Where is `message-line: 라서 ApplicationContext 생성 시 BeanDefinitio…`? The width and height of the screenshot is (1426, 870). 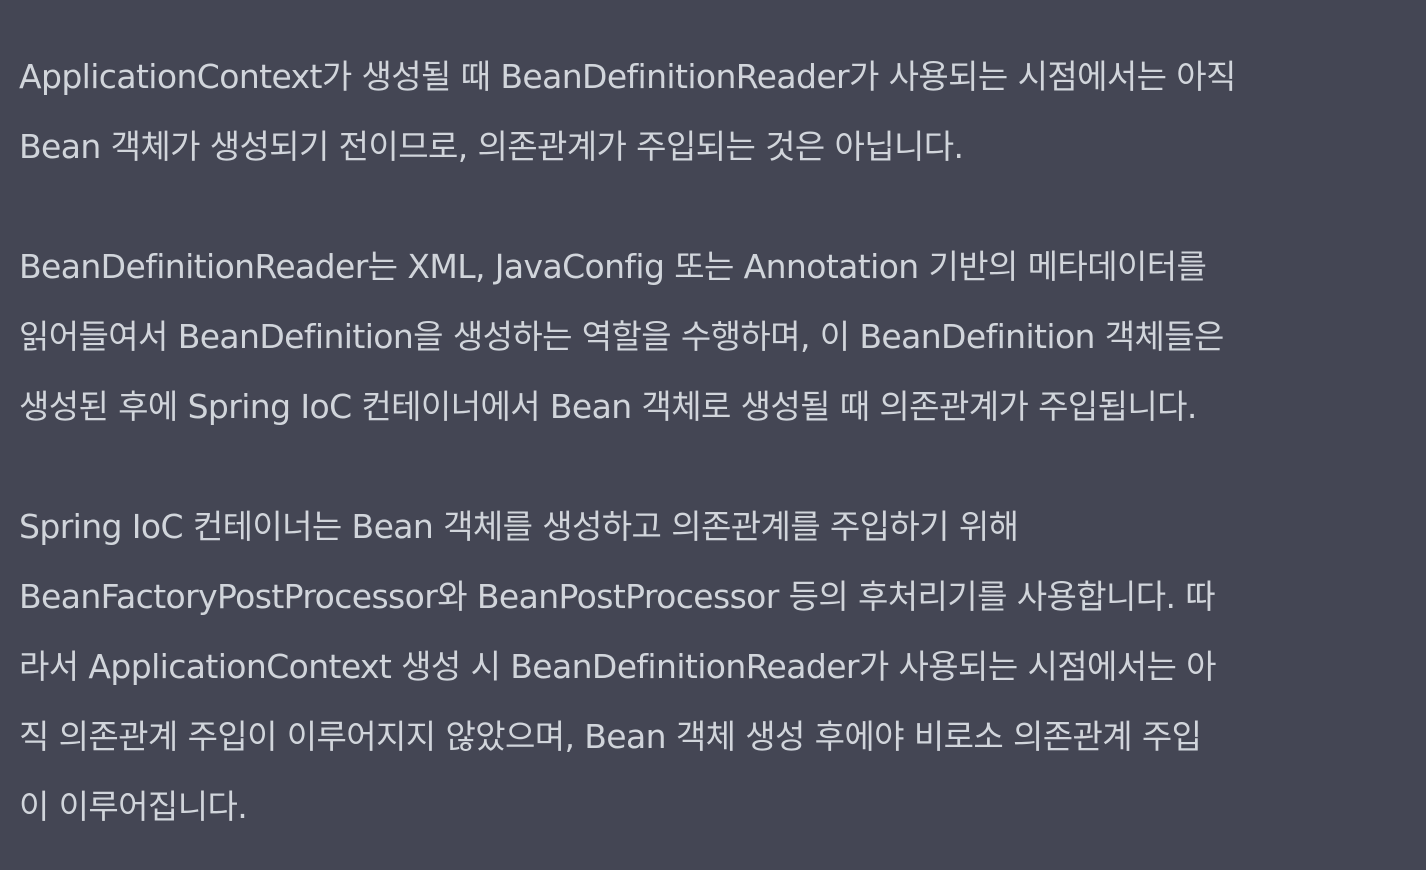 message-line: 라서 ApplicationContext 생성 시 BeanDefinitio… is located at coordinates (618, 666).